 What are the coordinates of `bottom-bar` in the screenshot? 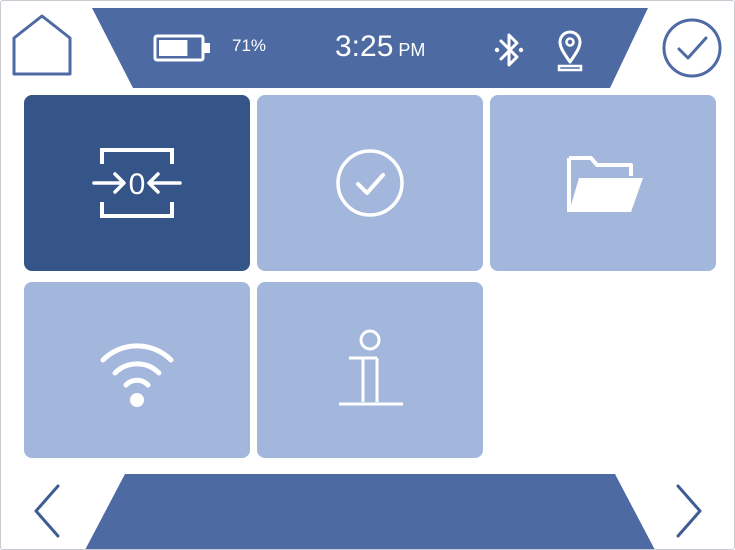 It's located at (370, 512).